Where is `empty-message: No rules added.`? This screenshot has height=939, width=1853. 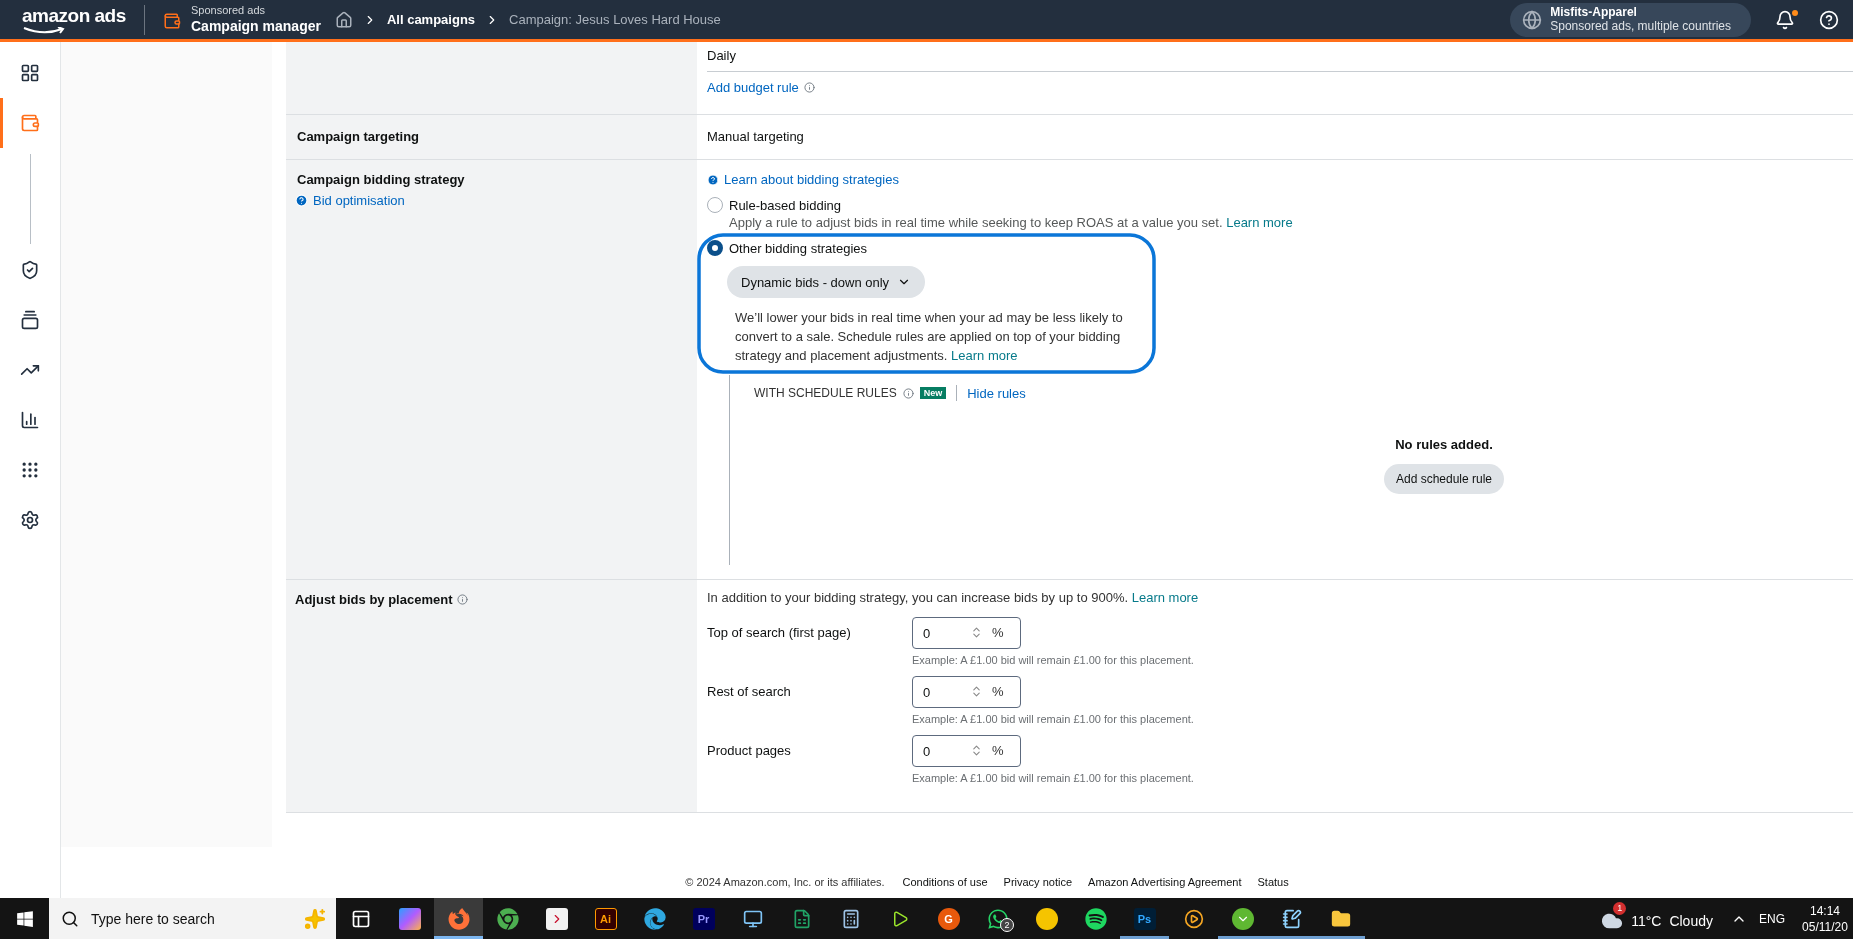
empty-message: No rules added. is located at coordinates (1444, 444).